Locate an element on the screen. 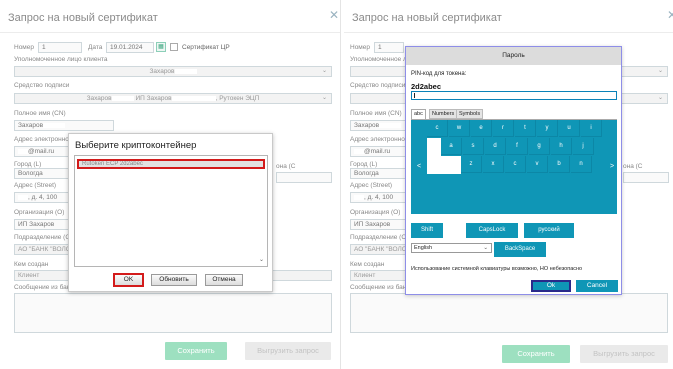 This screenshot has height=369, width=673. container-list: Rutoken ECP 2d2abec ⌄ is located at coordinates (171, 211).